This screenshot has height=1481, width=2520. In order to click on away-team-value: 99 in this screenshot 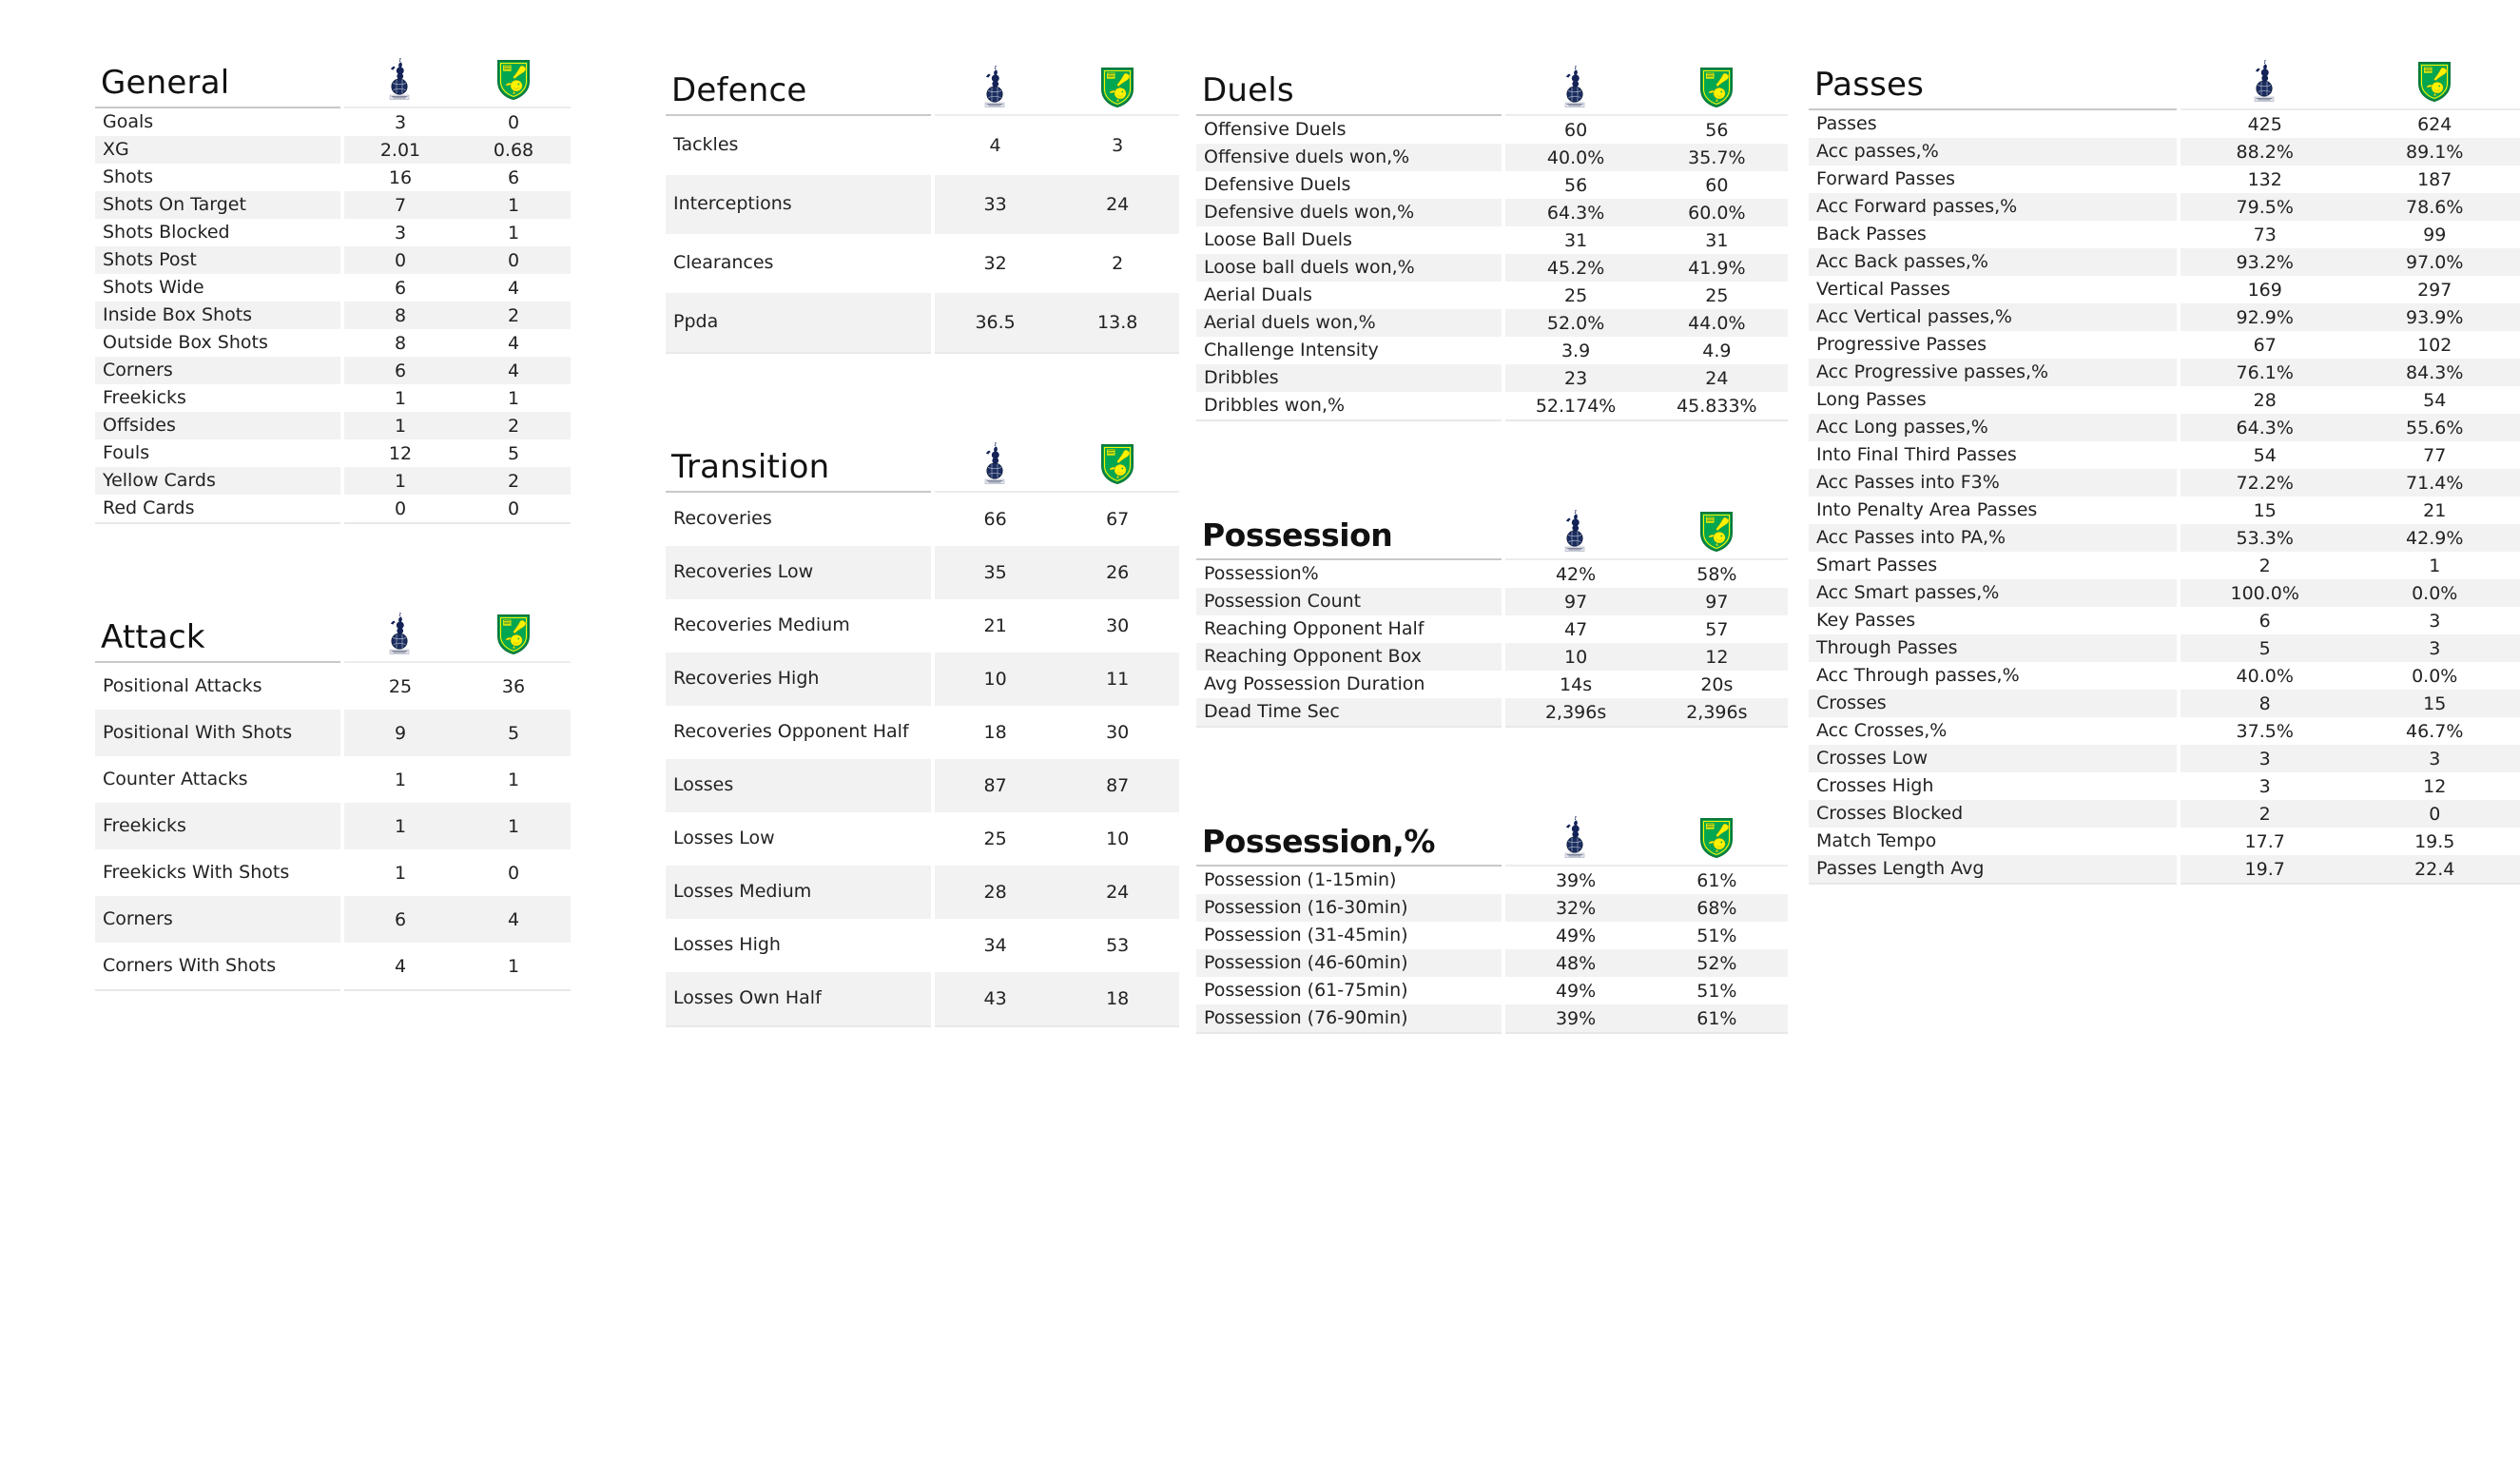, I will do `click(2434, 234)`.